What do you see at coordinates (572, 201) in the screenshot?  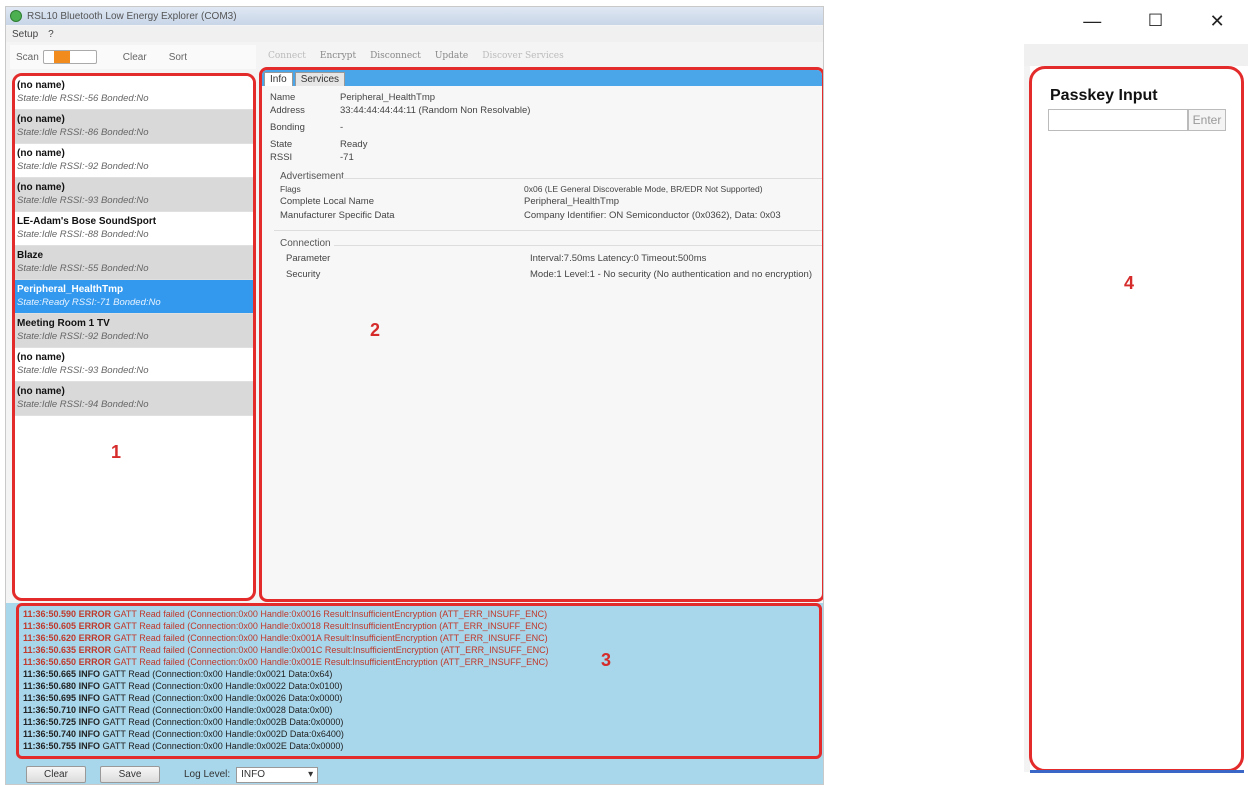 I see `local-name-value: Peripheral_HealthTmp` at bounding box center [572, 201].